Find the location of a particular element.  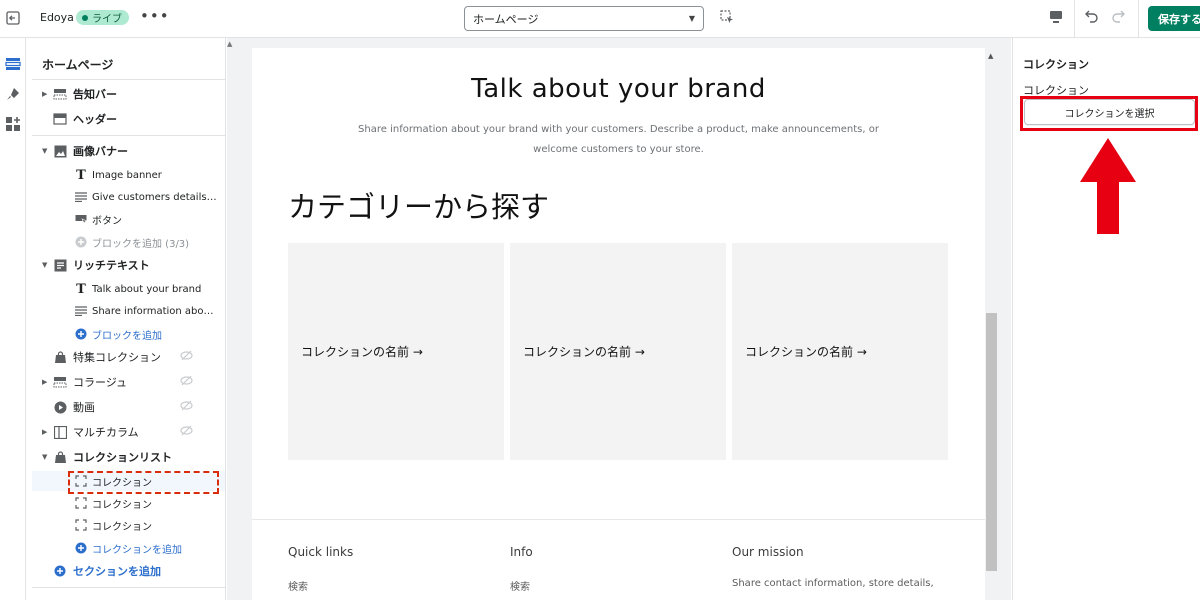

block-item-heading: T Talk about your brand is located at coordinates (128, 289).